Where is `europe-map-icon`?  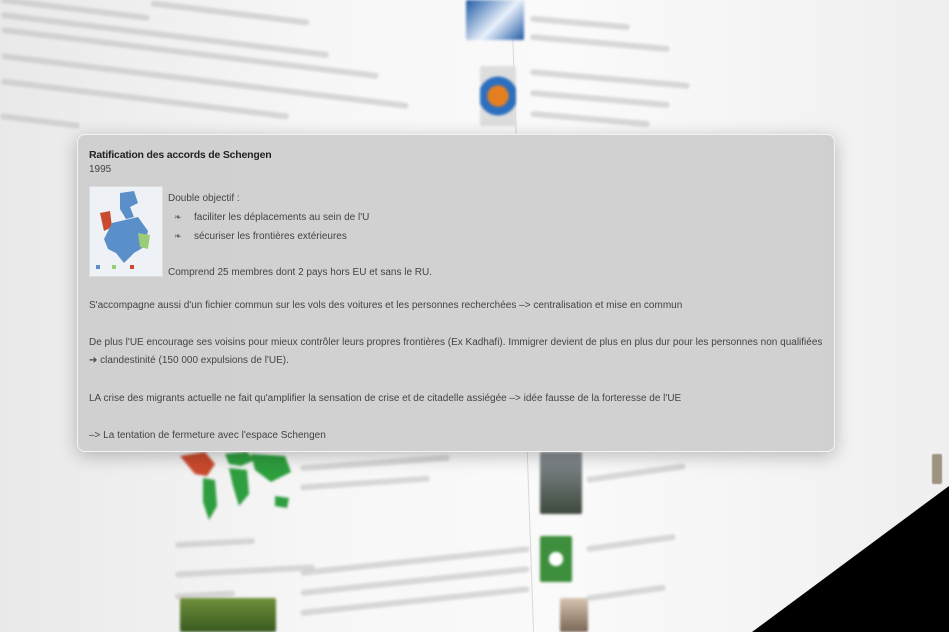
europe-map-icon is located at coordinates (126, 231).